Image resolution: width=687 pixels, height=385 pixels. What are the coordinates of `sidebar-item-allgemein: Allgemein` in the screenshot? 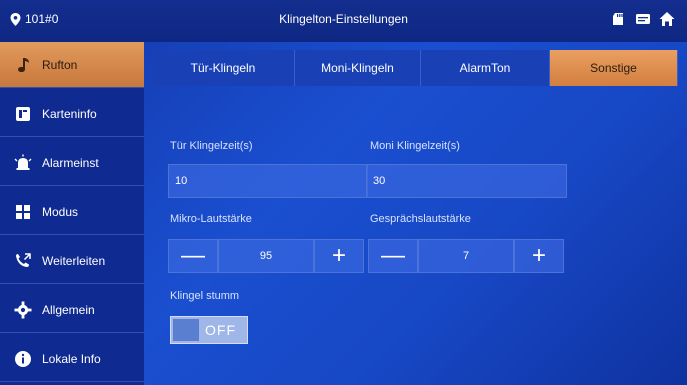 It's located at (72, 310).